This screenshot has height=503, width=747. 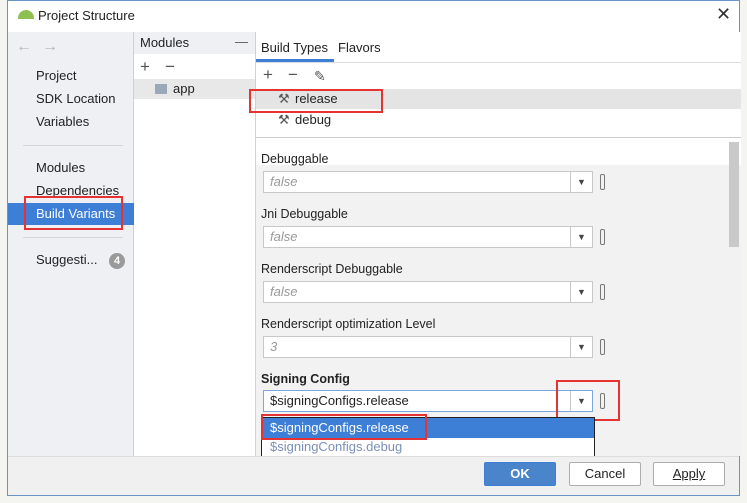 I want to click on renderscript-debuggable-combo: false ▼, so click(x=428, y=292).